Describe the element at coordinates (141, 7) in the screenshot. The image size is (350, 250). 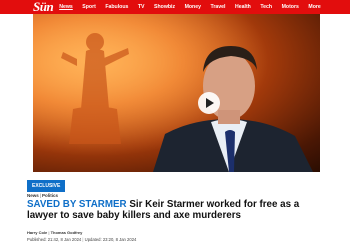
I see `nav-item-tv: TV` at that location.